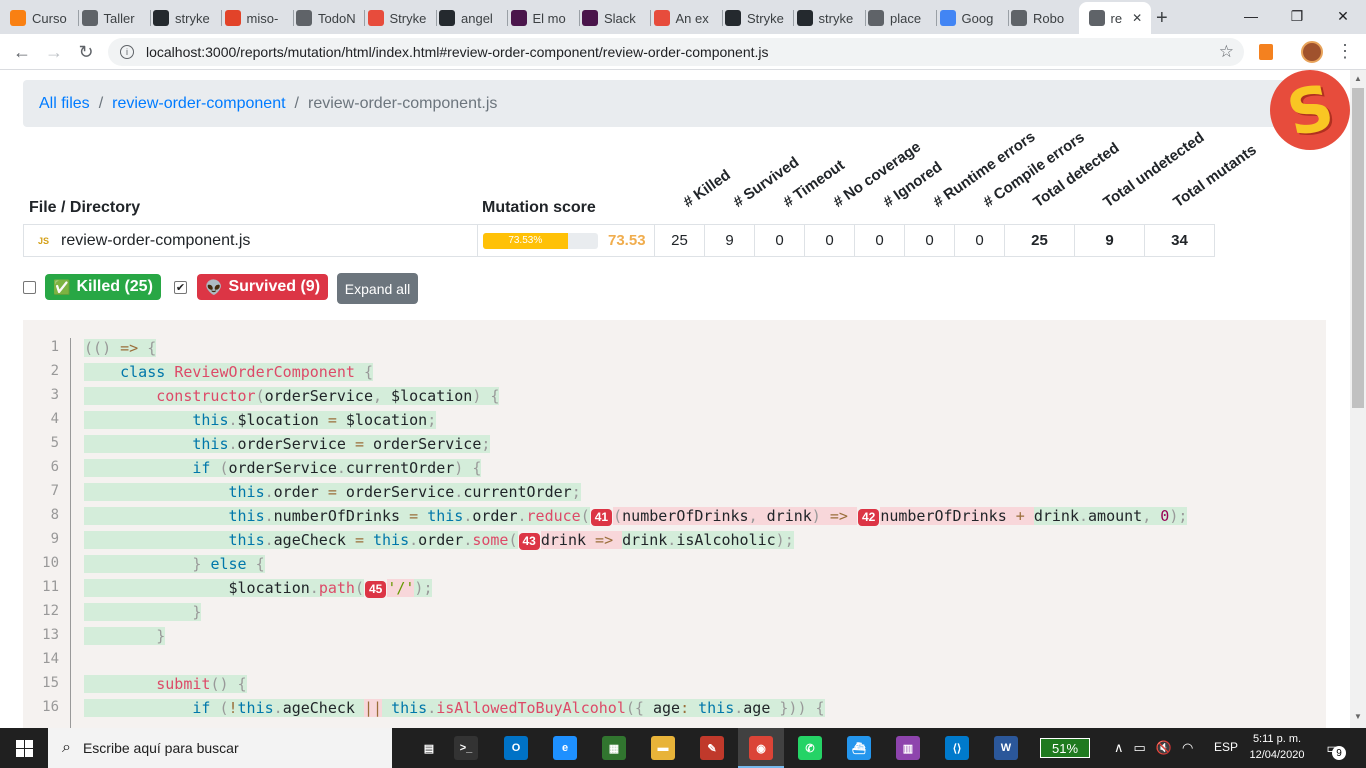 This screenshot has height=768, width=1366. I want to click on line-number: 16, so click(50, 707).